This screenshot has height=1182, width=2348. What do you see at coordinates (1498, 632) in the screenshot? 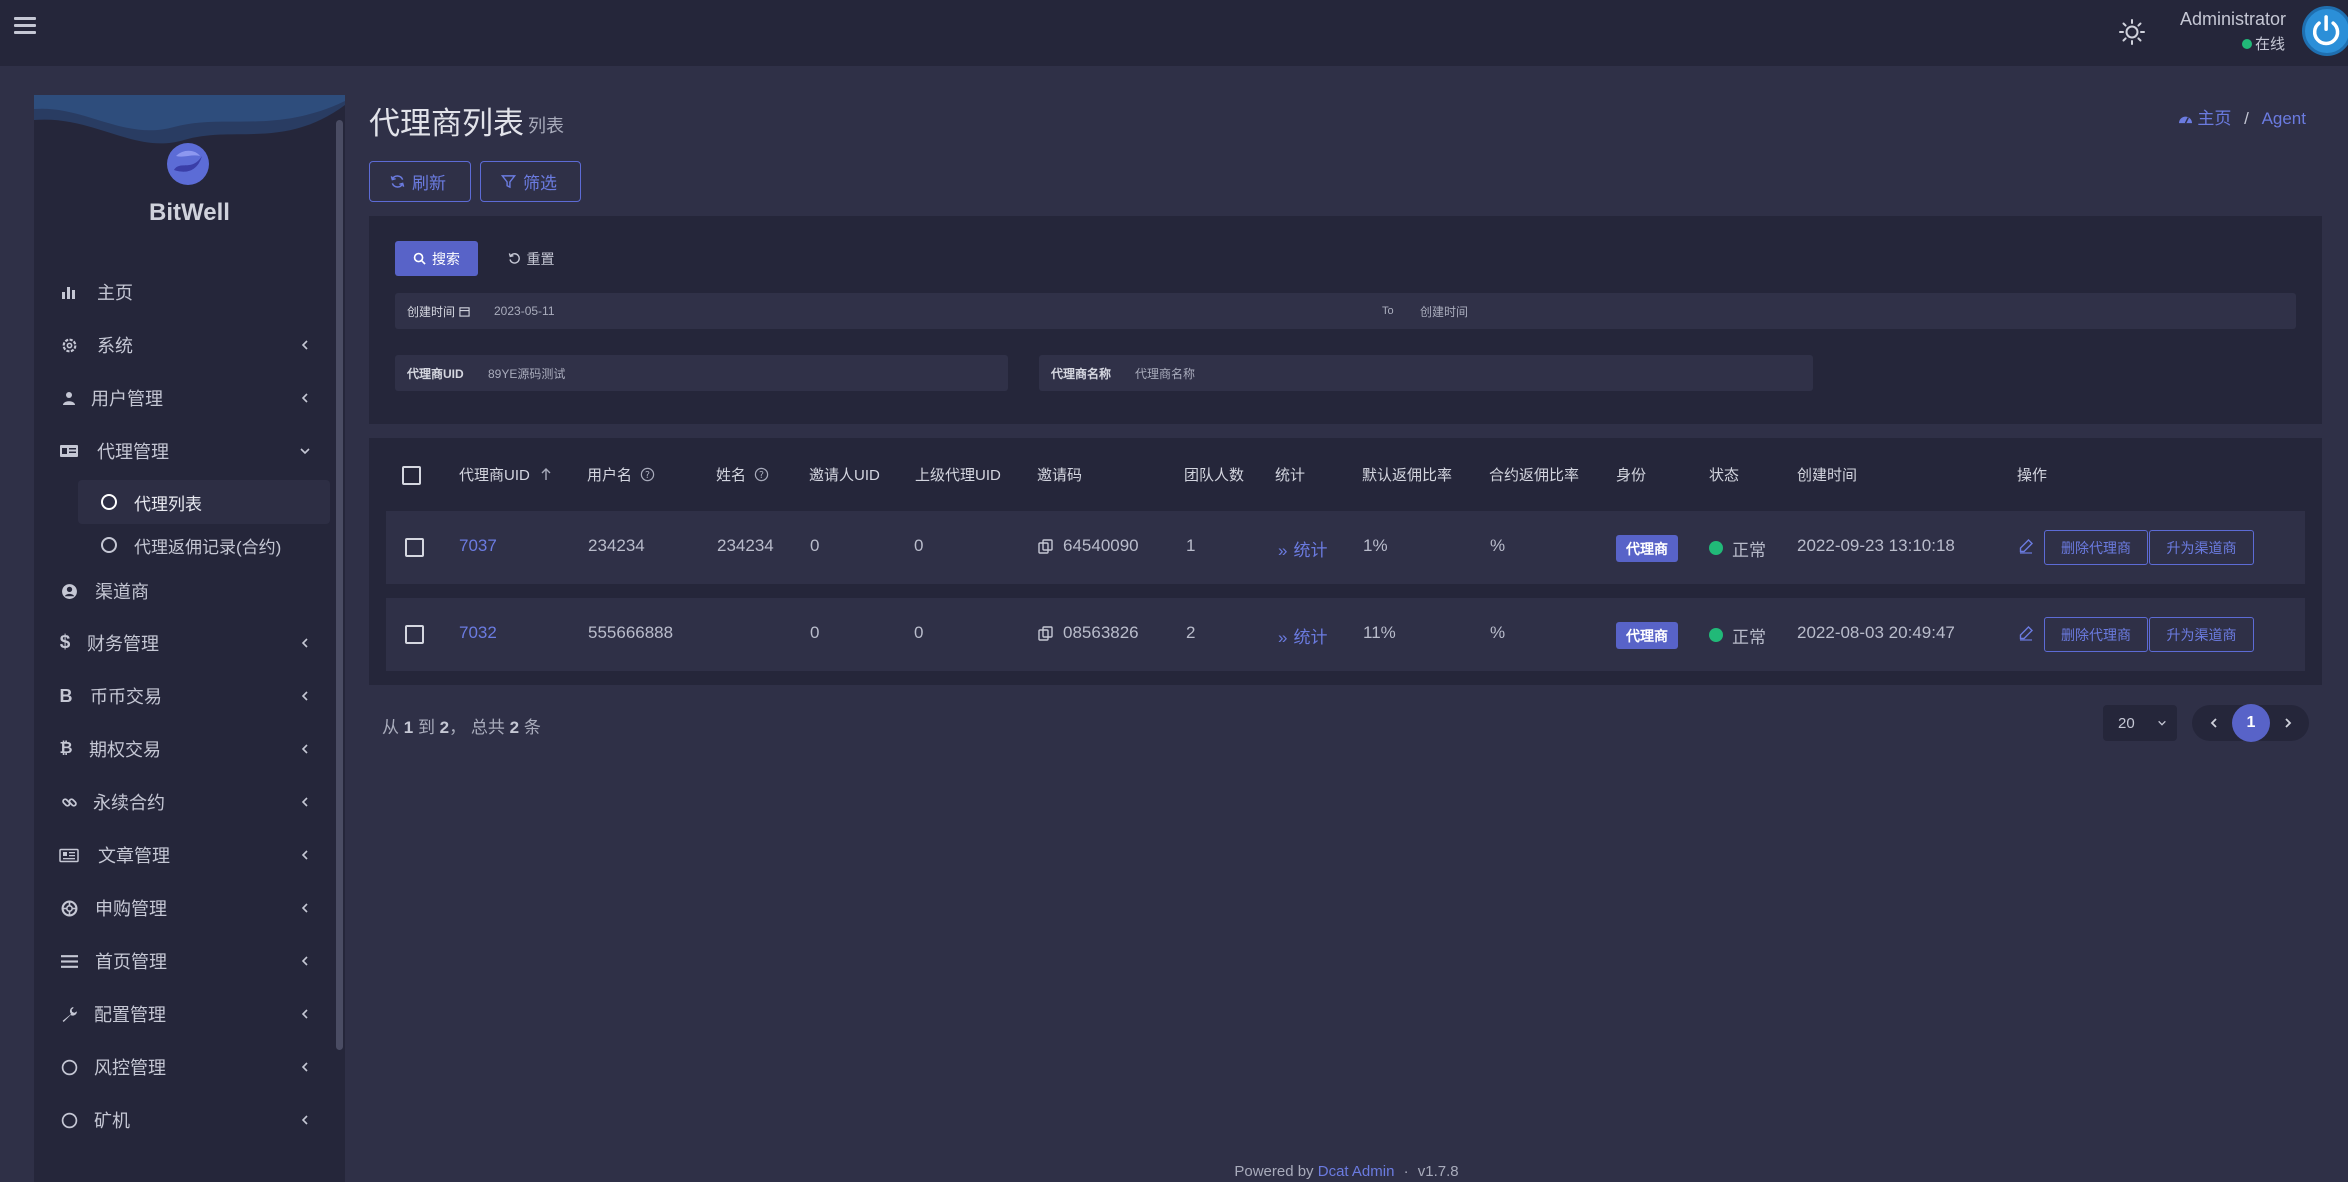
I see `cell-contract-rate: %` at bounding box center [1498, 632].